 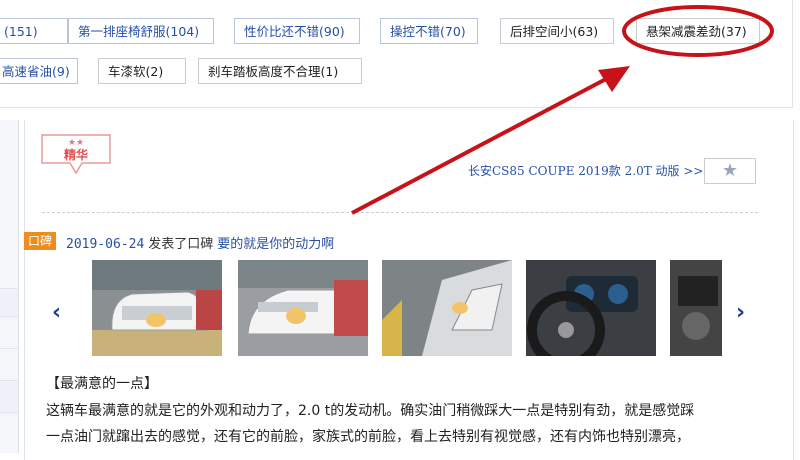 I want to click on favorite-button: ★, so click(x=730, y=171).